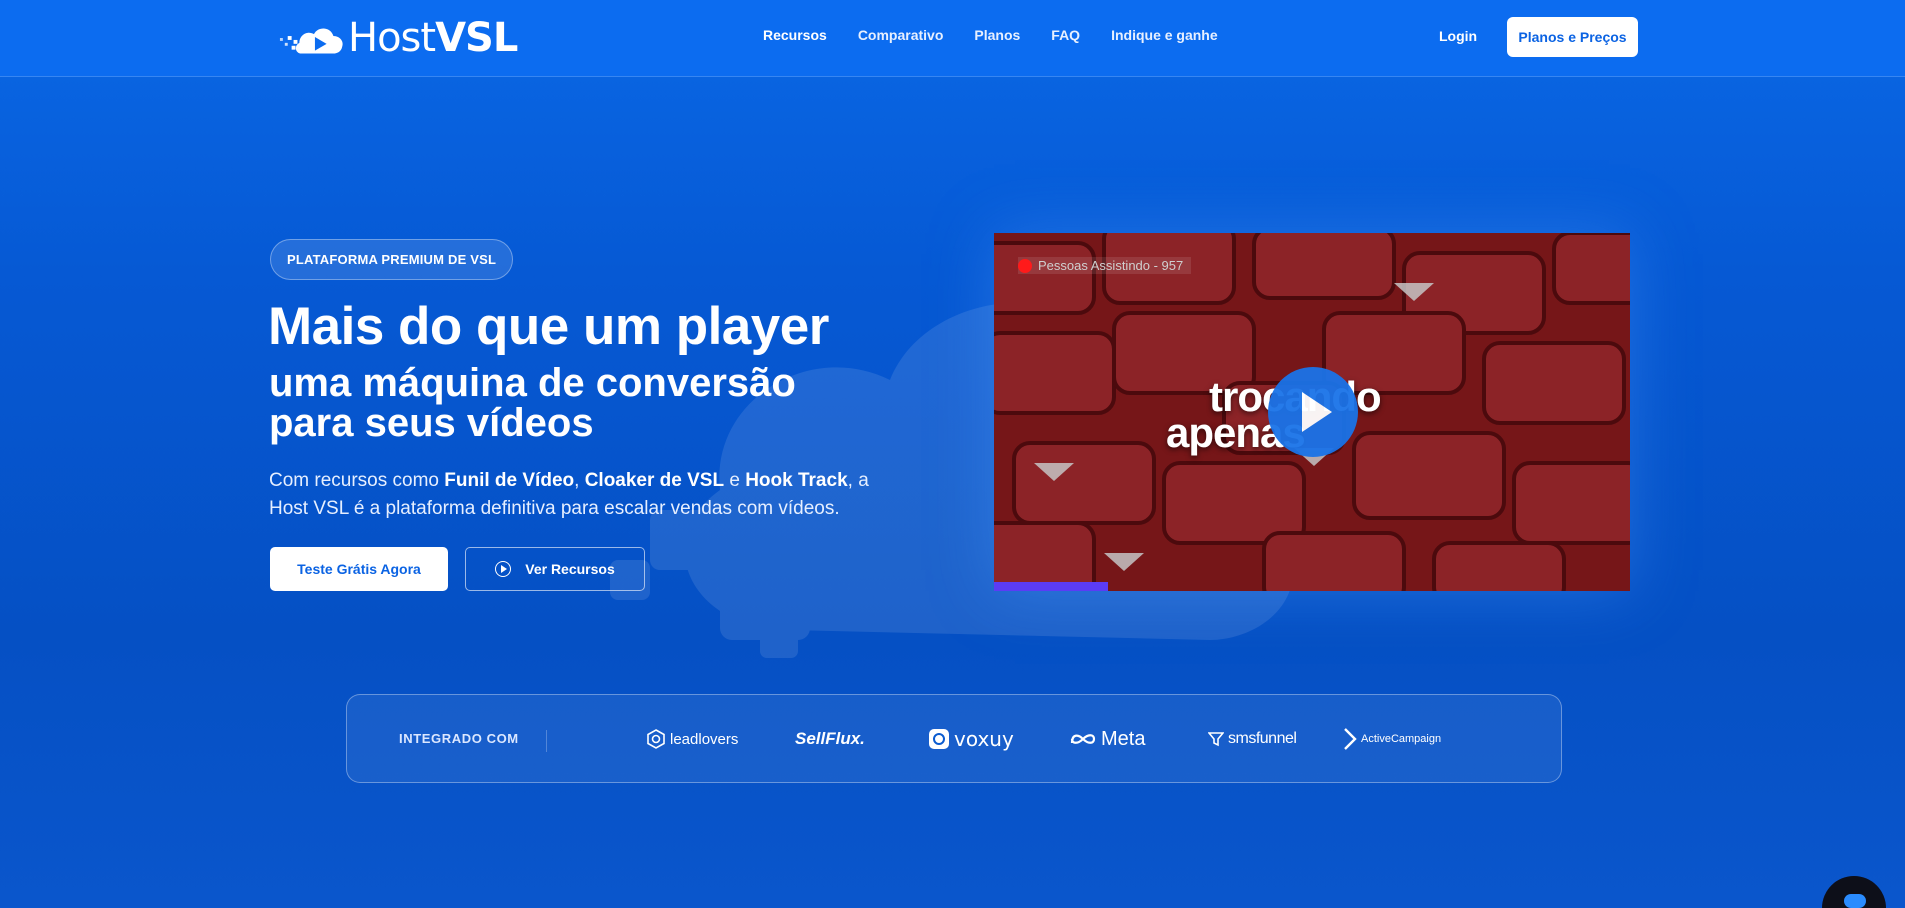 The width and height of the screenshot is (1905, 908). I want to click on hero-subtitle-pre: uma, so click(316, 383).